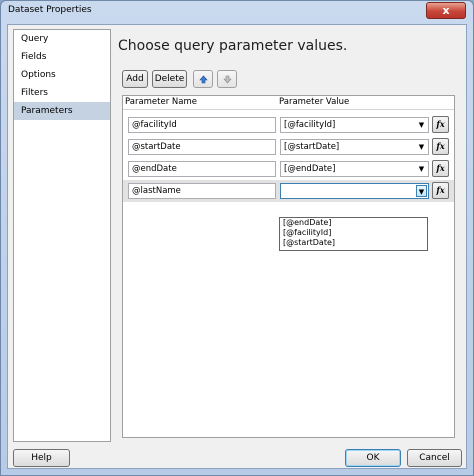 The image size is (474, 476). I want to click on arrow-up-icon, so click(203, 79).